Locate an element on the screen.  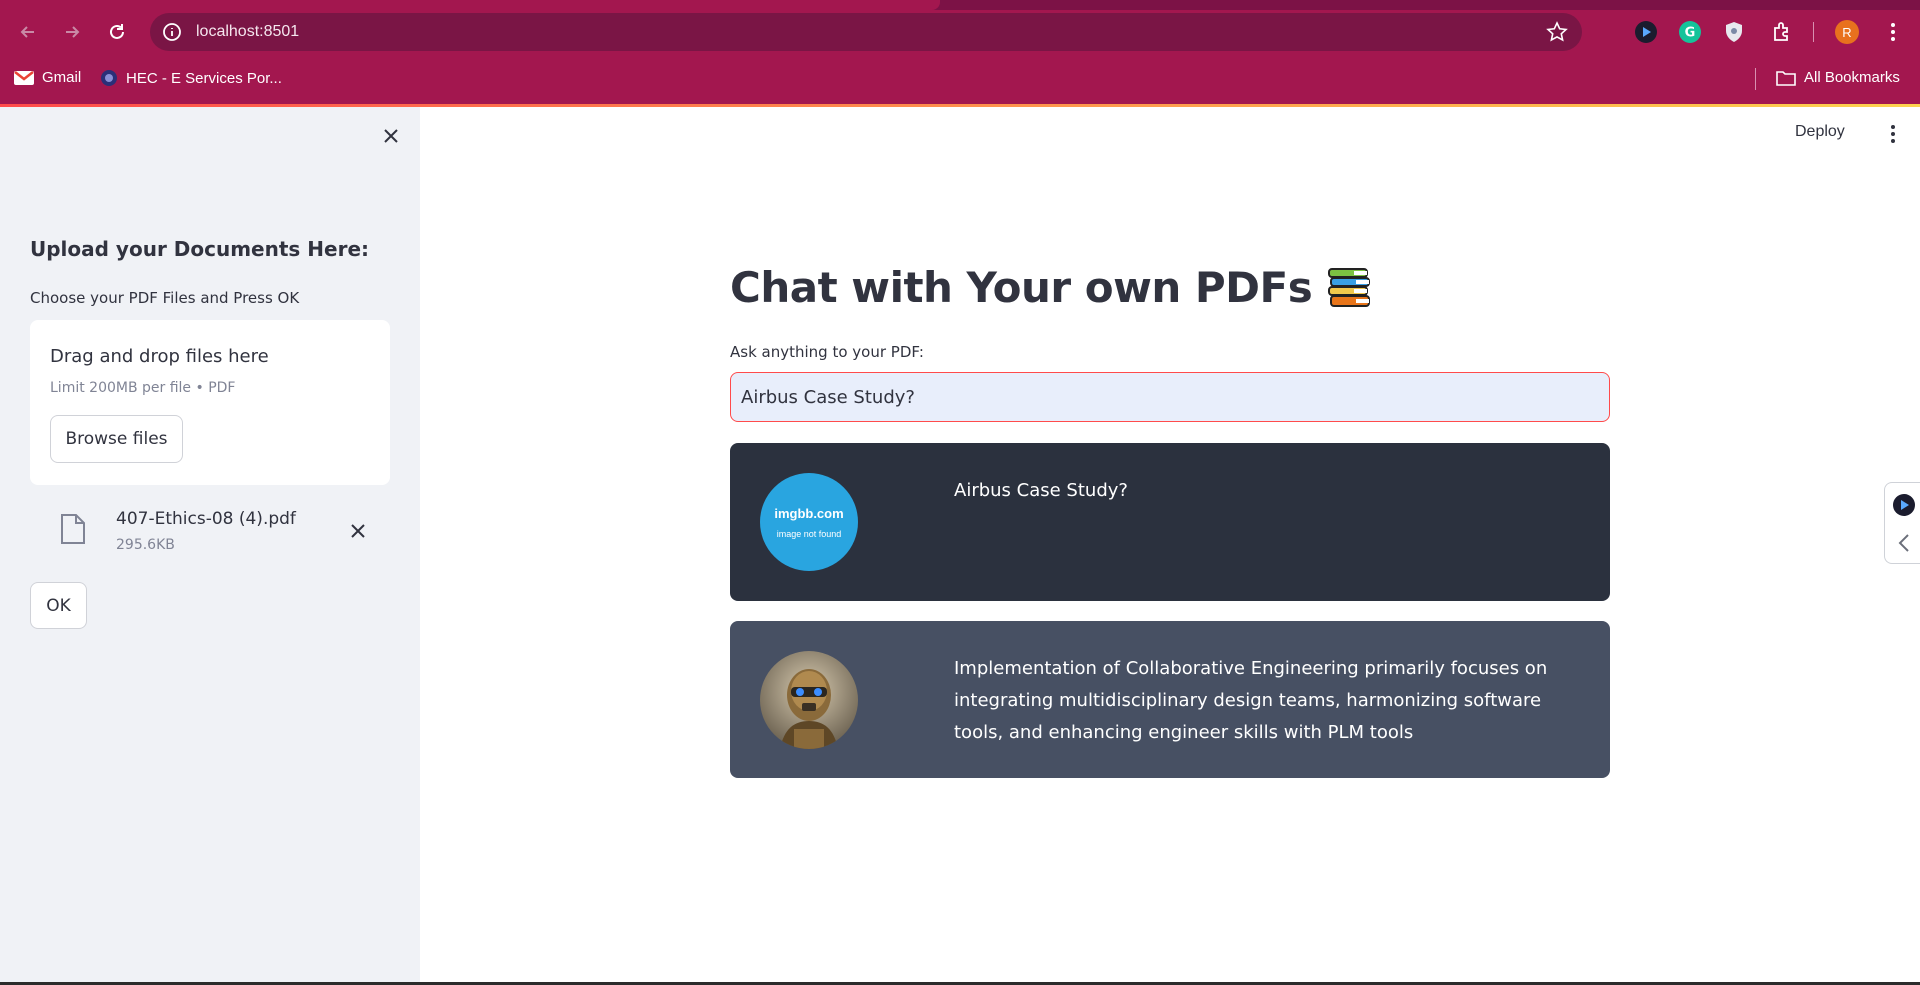
message-text: Airbus Case Study? is located at coordinates (1041, 490).